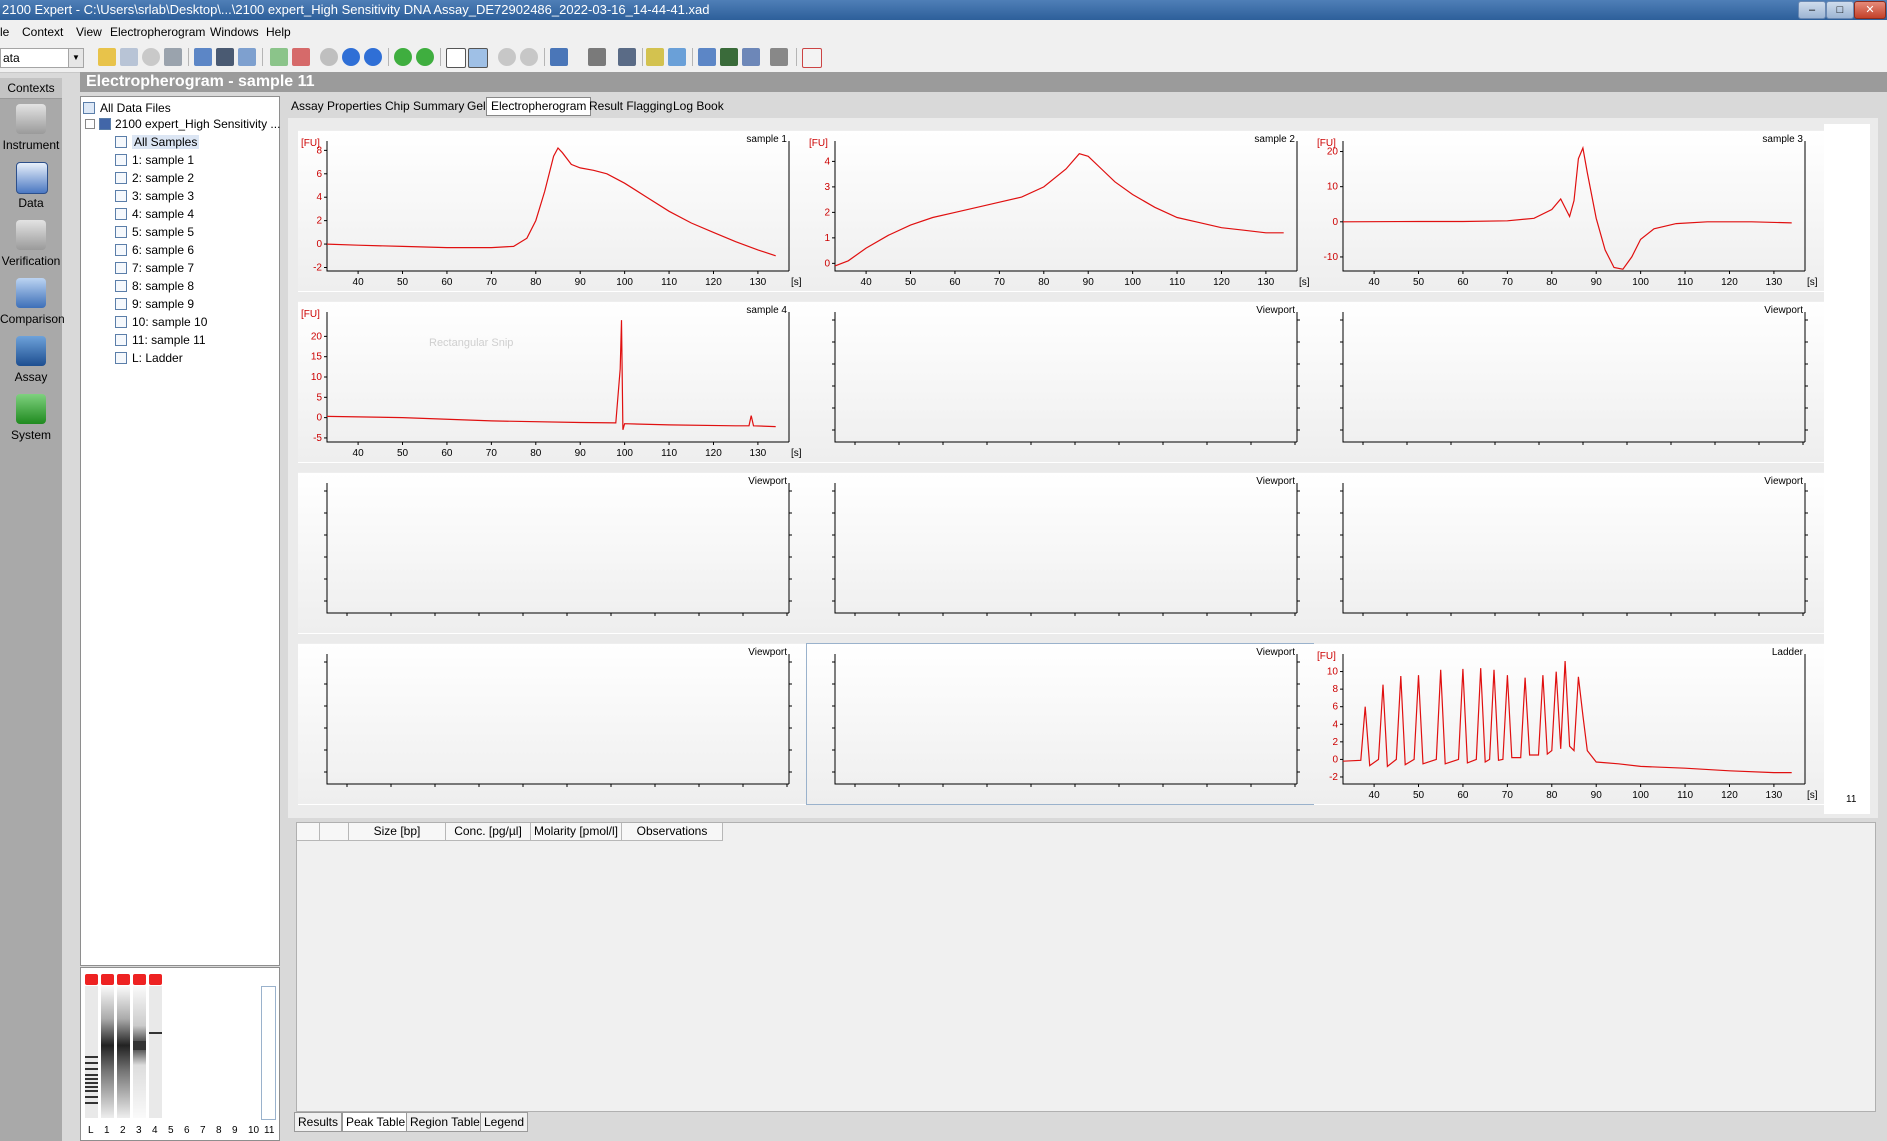  I want to click on table-header-size: Size [bp], so click(397, 832).